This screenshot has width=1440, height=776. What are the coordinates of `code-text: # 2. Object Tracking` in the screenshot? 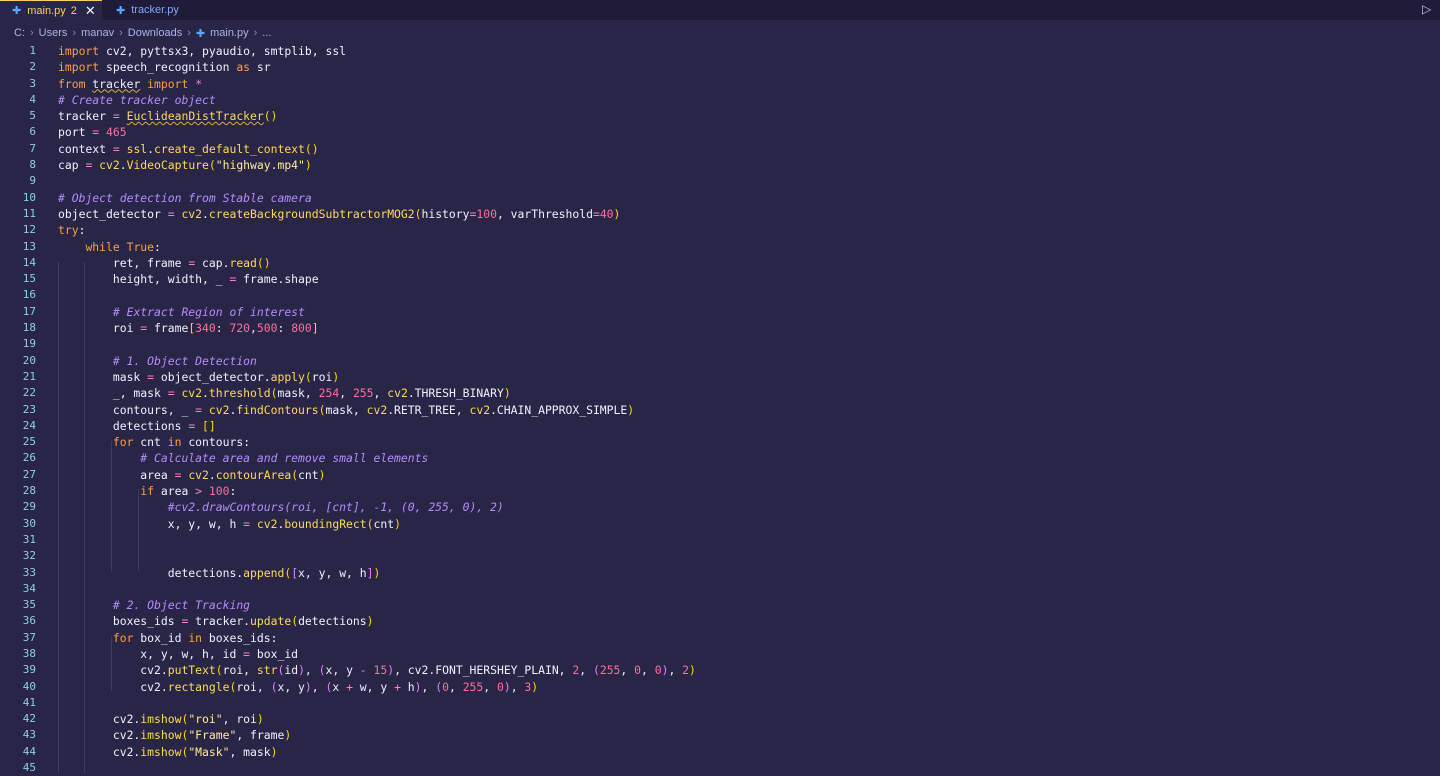 It's located at (181, 605).